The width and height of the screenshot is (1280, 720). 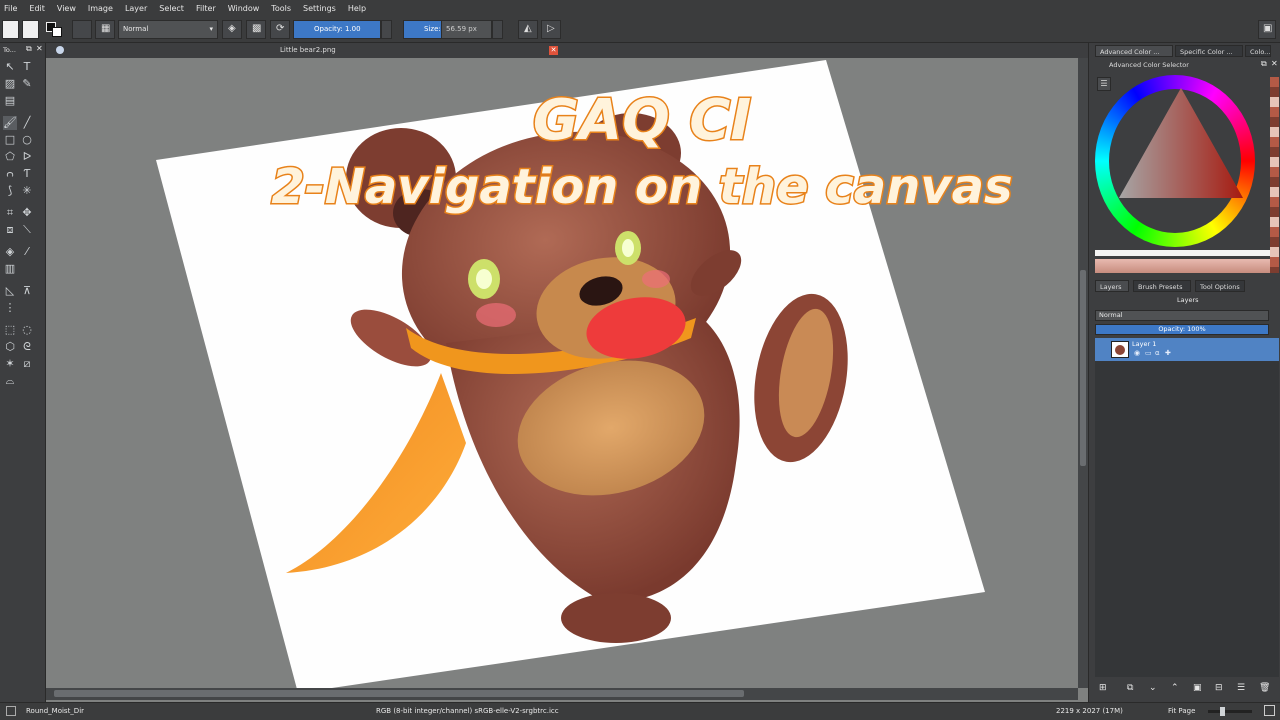 What do you see at coordinates (1182, 329) in the screenshot?
I see `layer-opacity-slider: Opacity: 100%` at bounding box center [1182, 329].